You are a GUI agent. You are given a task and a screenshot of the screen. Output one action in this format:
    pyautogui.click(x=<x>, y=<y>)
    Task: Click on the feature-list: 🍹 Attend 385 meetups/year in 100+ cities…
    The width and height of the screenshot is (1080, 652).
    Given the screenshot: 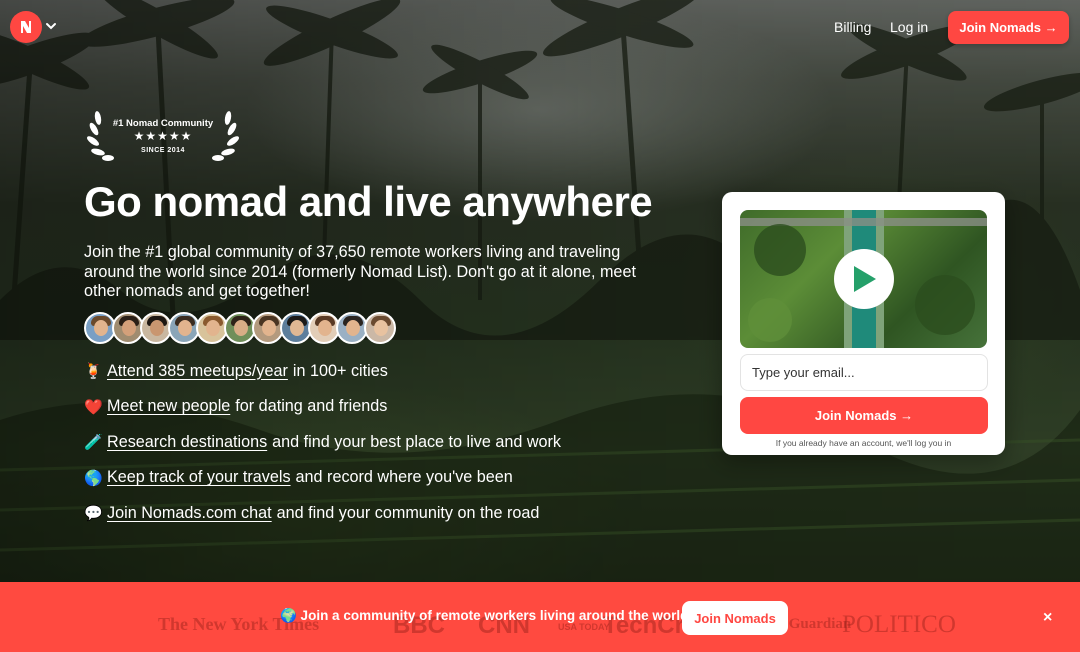 What is the action you would take?
    pyautogui.click(x=322, y=449)
    